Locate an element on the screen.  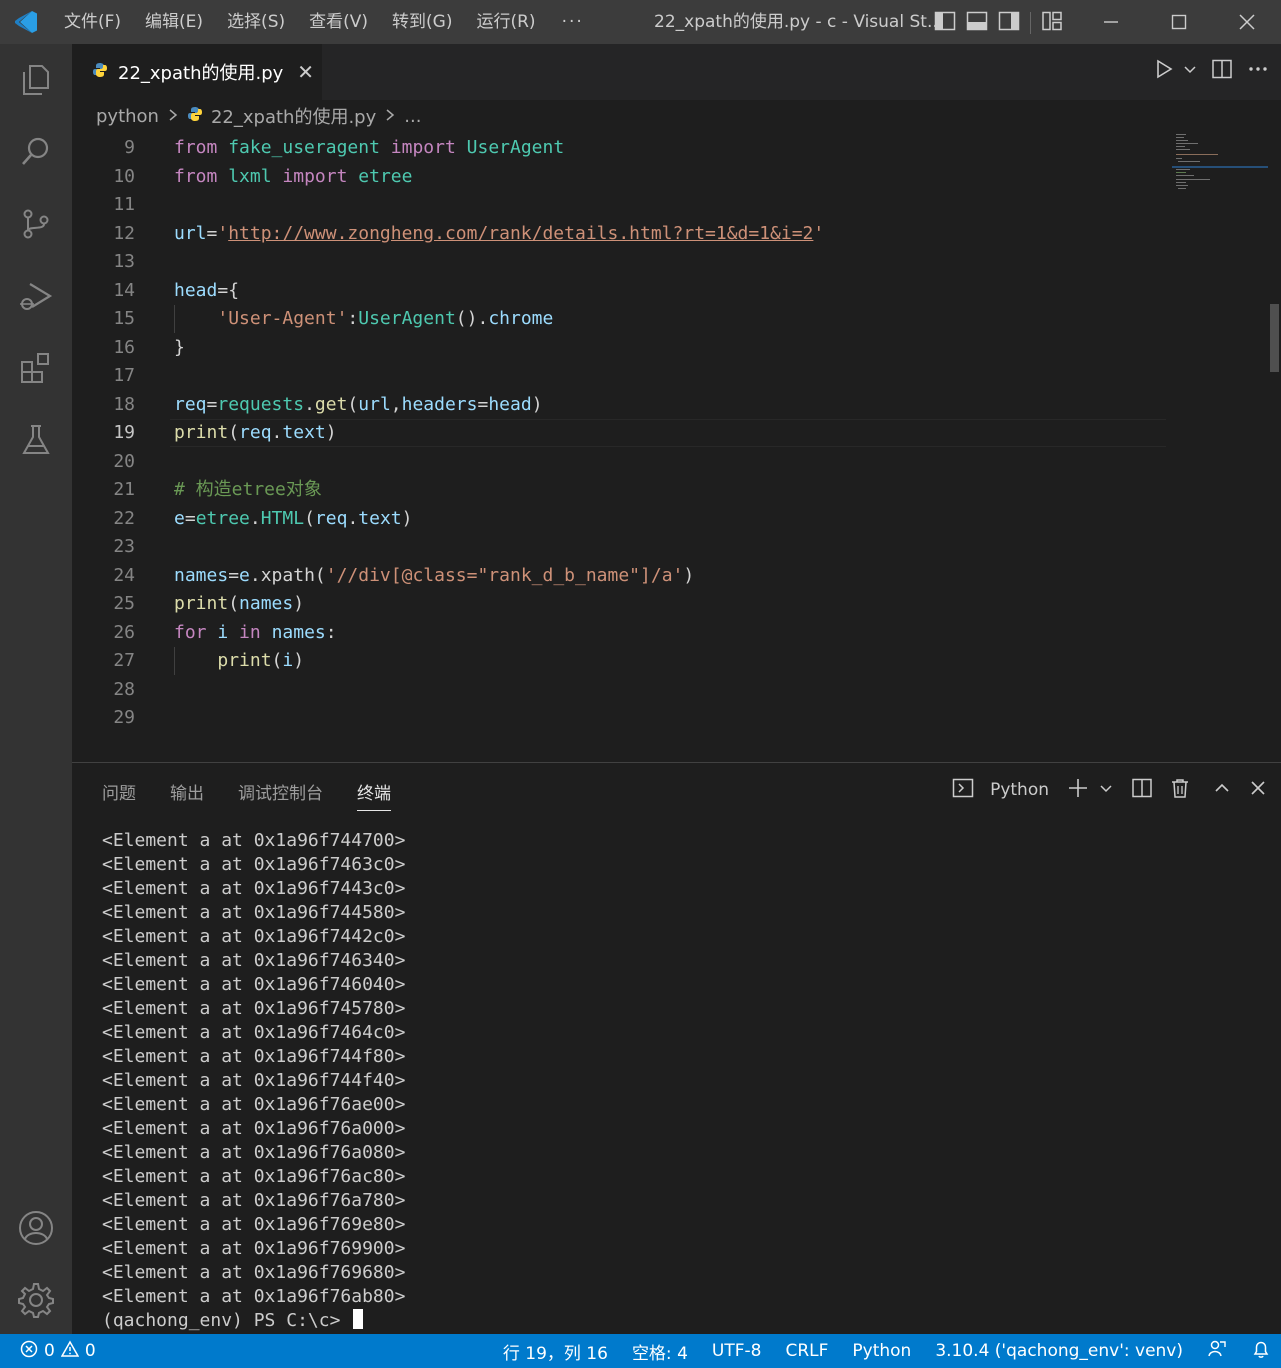
search-icon is located at coordinates (36, 152).